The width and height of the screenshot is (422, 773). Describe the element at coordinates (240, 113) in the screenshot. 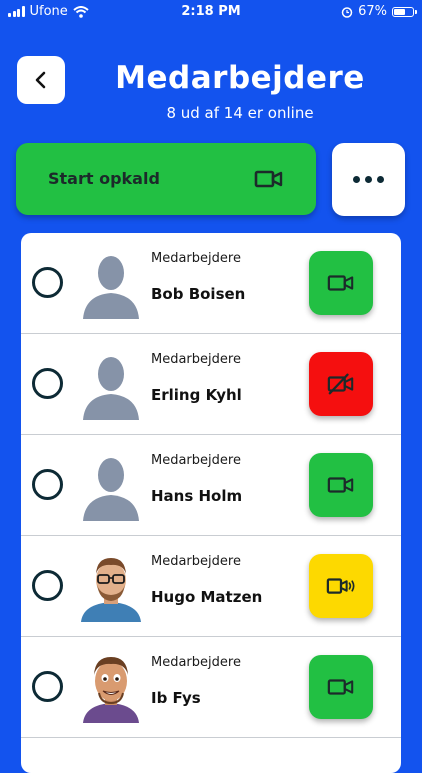

I see `page-subtitle: 8 ud af 14 er online` at that location.